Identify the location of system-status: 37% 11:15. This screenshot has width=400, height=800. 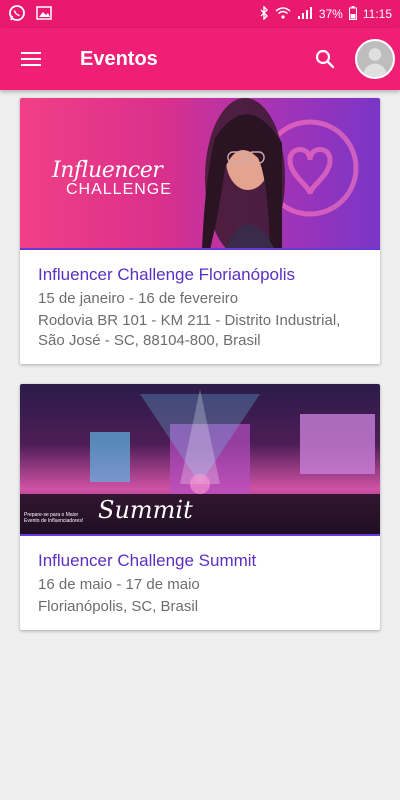
(325, 13).